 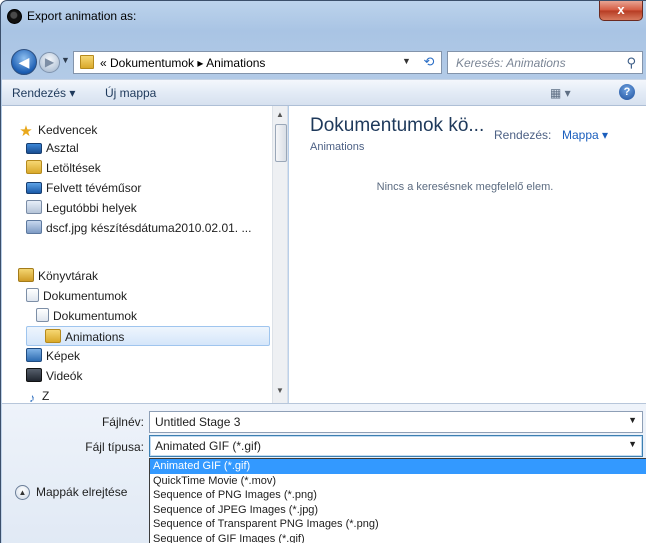 What do you see at coordinates (22, 492) in the screenshot?
I see `collapse-icon: ▲` at bounding box center [22, 492].